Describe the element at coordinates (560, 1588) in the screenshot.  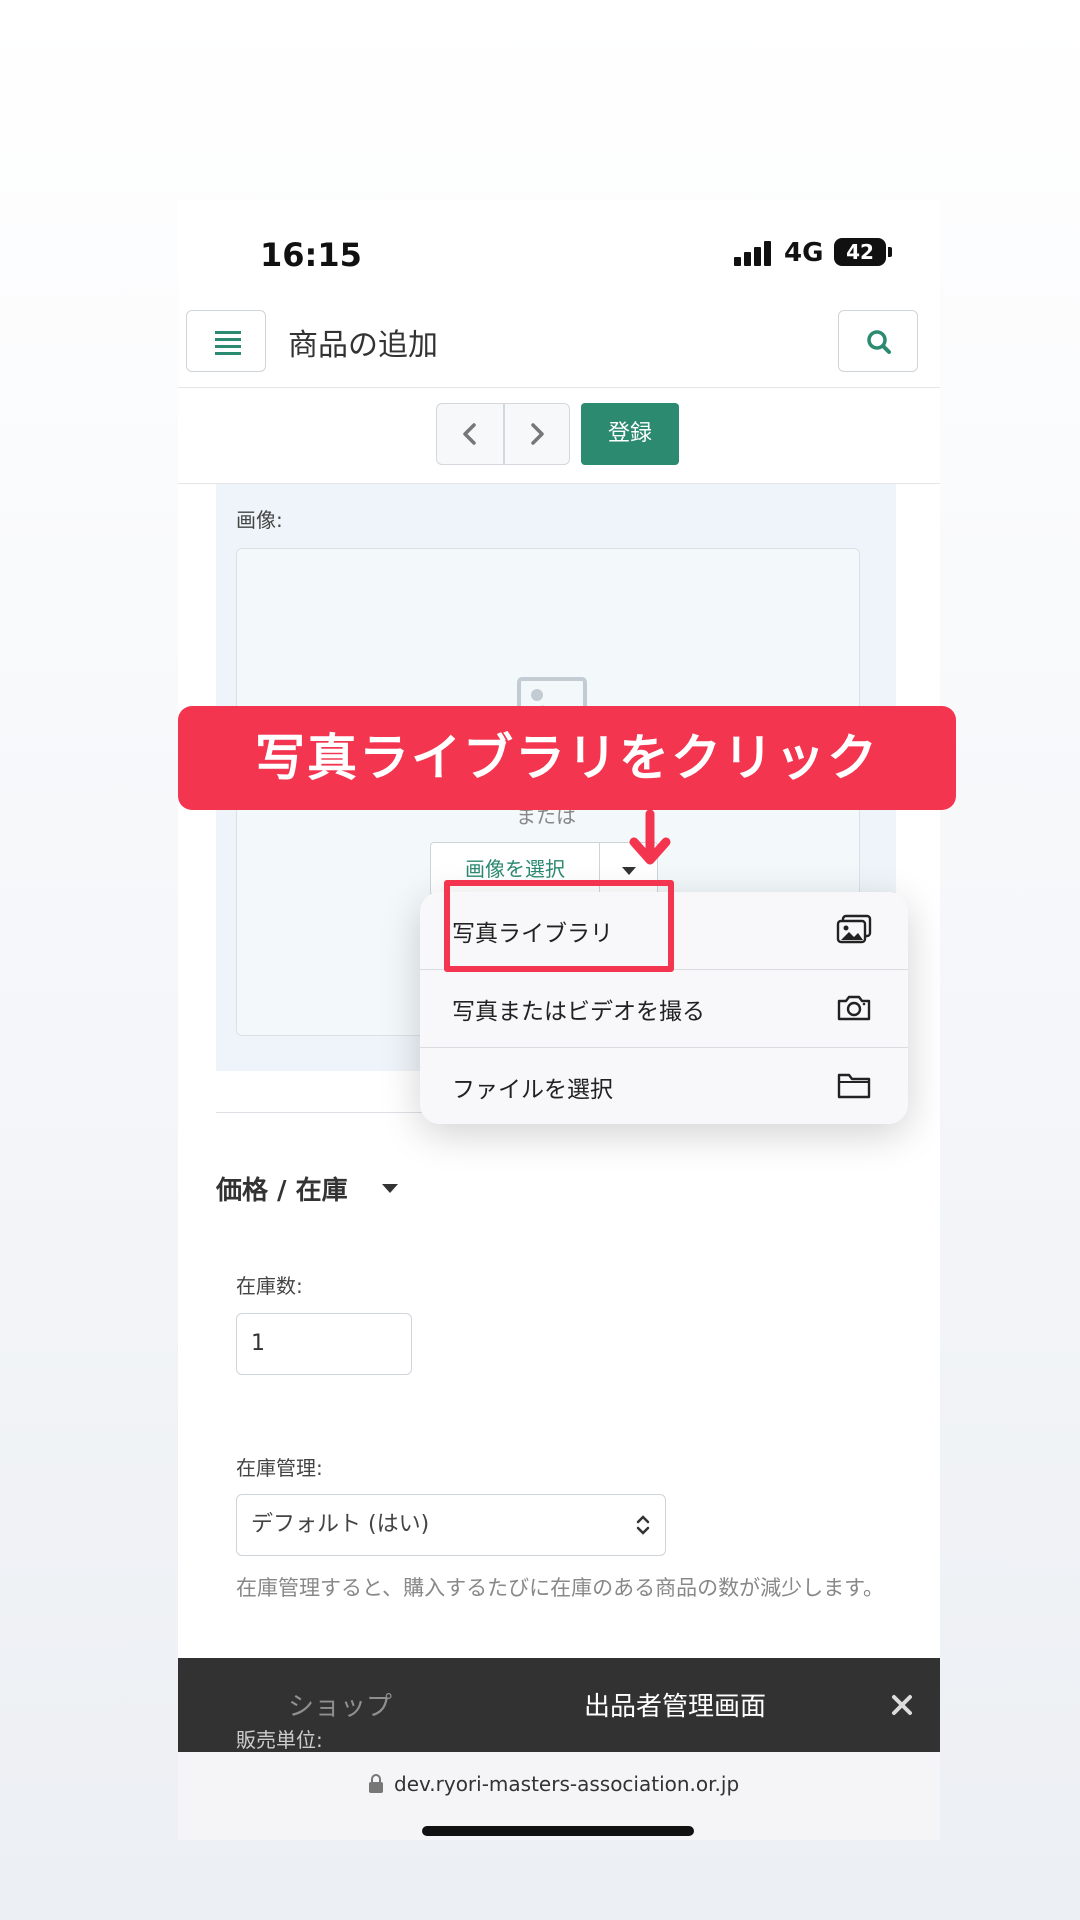
I see `stock-management-help: 在庫管理すると、購入するたびに在庫のある商品の数が減少します。` at that location.